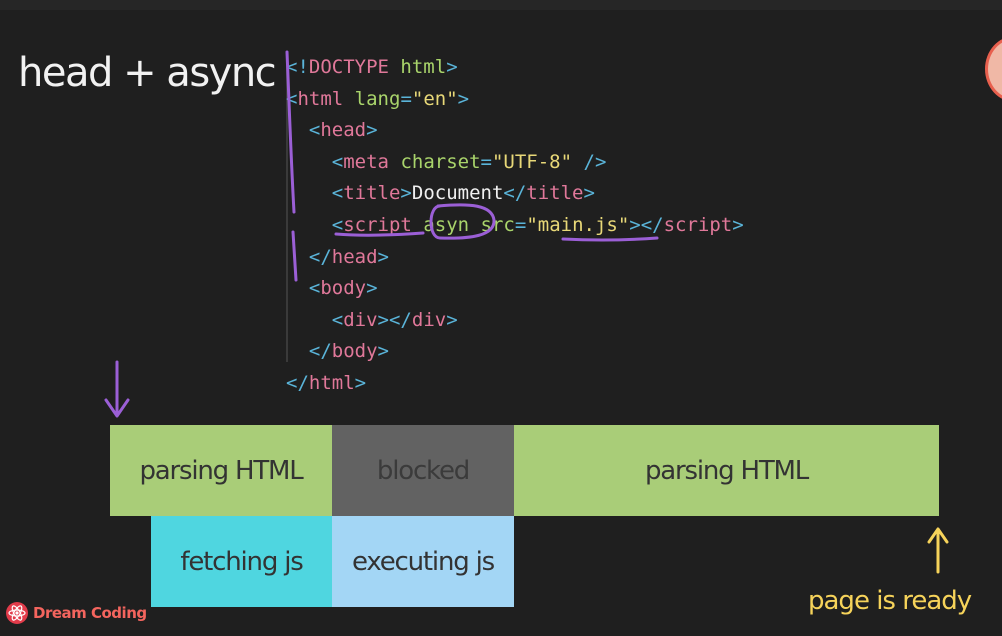 This screenshot has width=1002, height=636. What do you see at coordinates (446, 224) in the screenshot?
I see `code-token-attr: asyn` at bounding box center [446, 224].